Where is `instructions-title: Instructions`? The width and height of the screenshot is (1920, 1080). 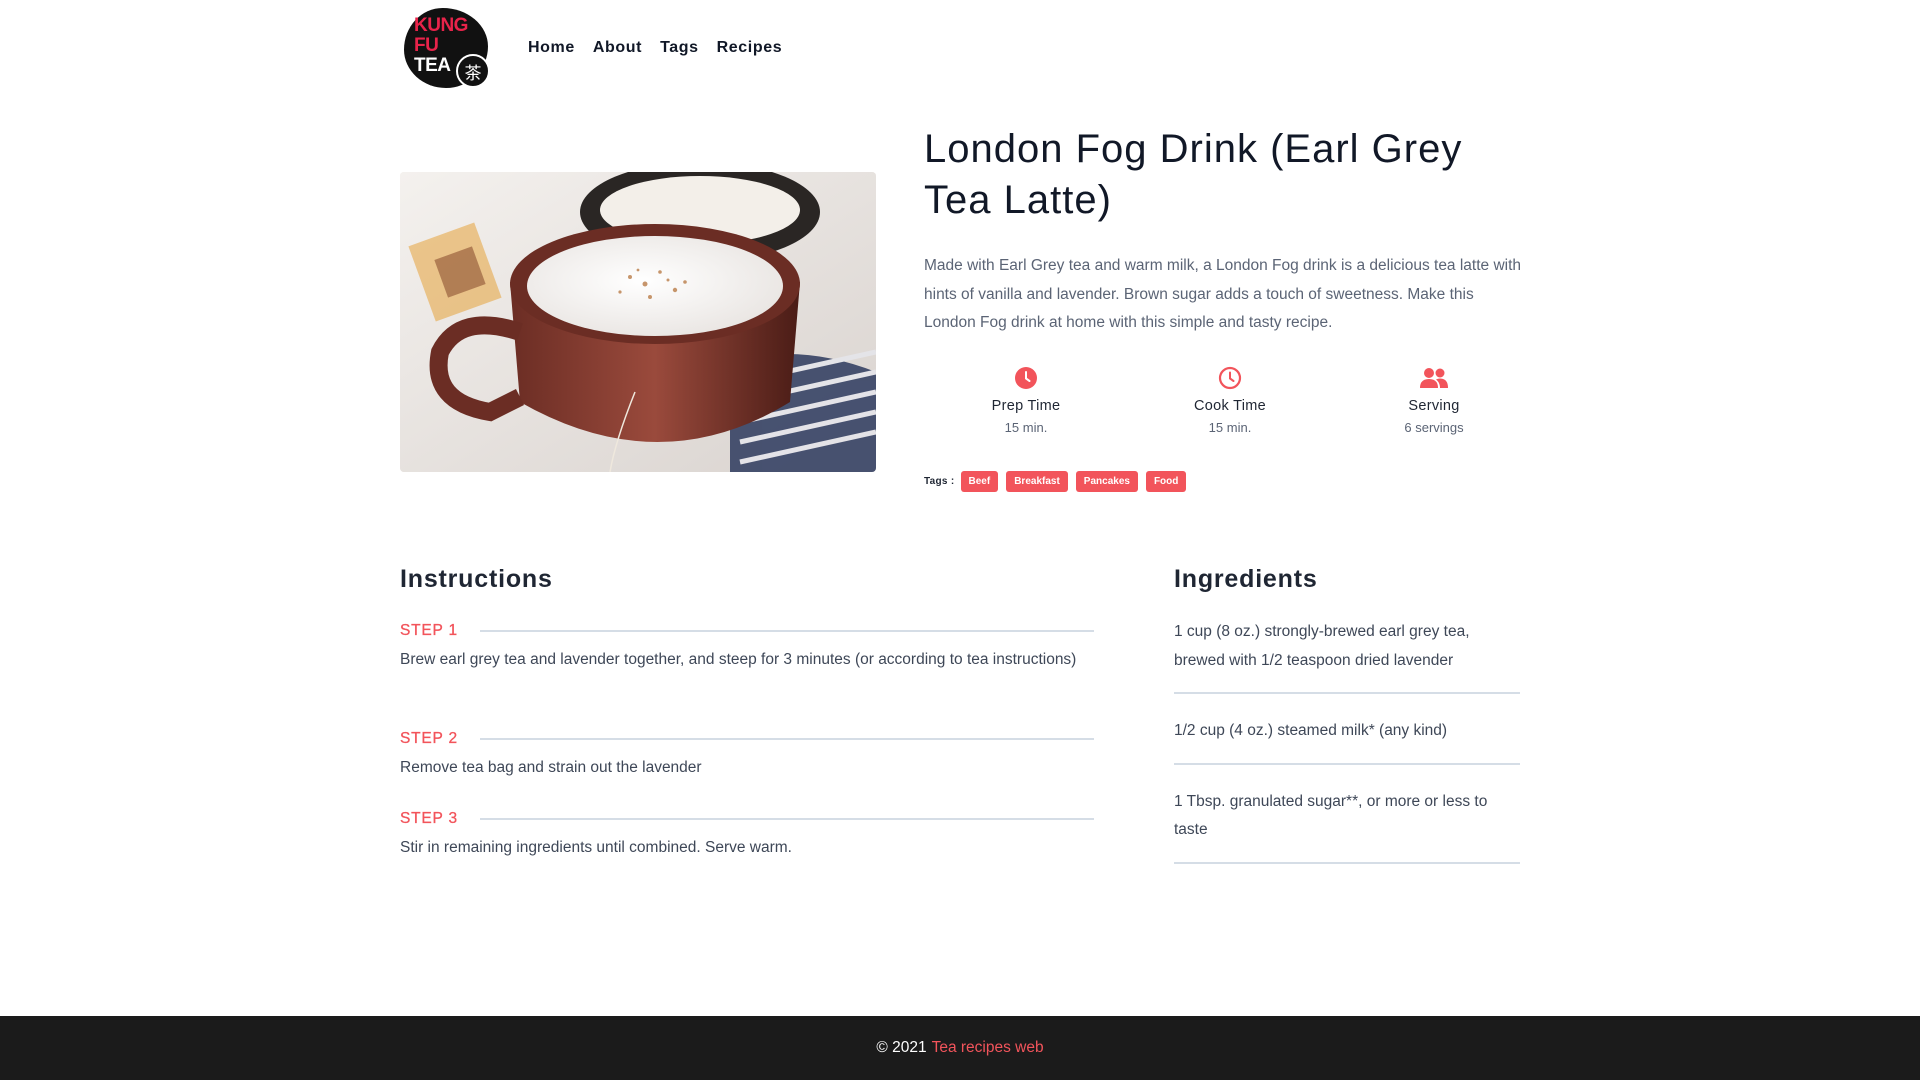 instructions-title: Instructions is located at coordinates (476, 579).